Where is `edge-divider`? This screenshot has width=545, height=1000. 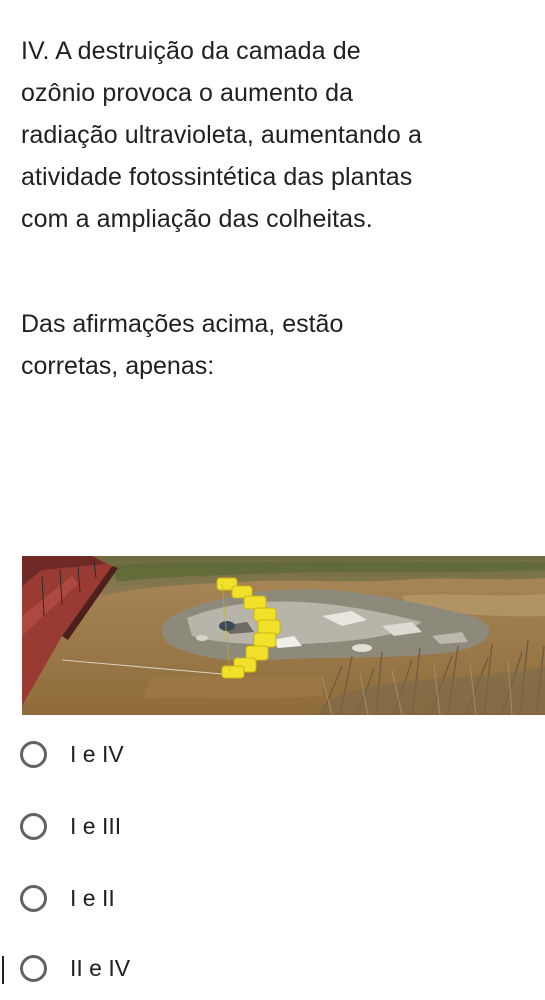
edge-divider is located at coordinates (3, 970).